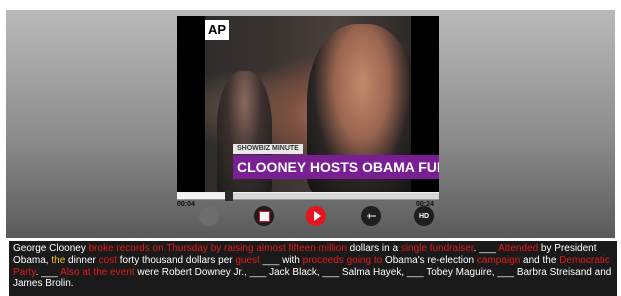  I want to click on caption-highlight: cost, so click(107, 260).